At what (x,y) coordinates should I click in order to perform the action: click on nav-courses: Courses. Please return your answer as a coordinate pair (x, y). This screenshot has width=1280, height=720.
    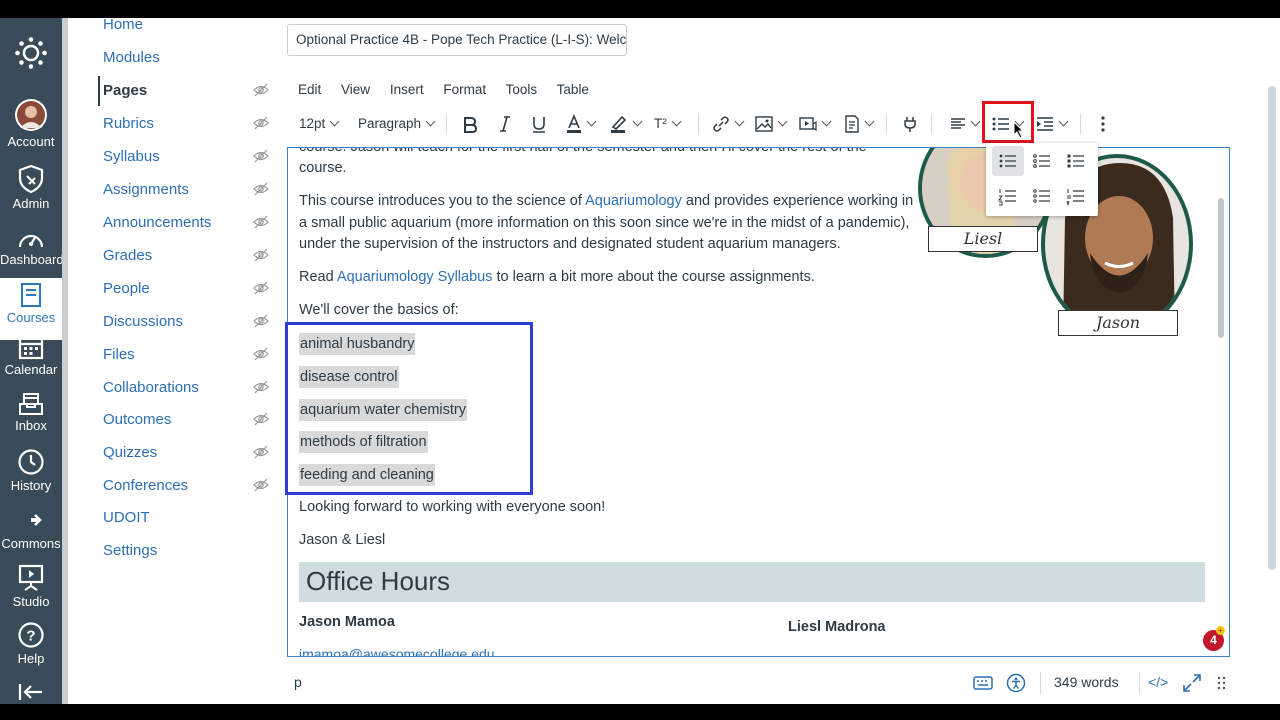
    Looking at the image, I should click on (31, 309).